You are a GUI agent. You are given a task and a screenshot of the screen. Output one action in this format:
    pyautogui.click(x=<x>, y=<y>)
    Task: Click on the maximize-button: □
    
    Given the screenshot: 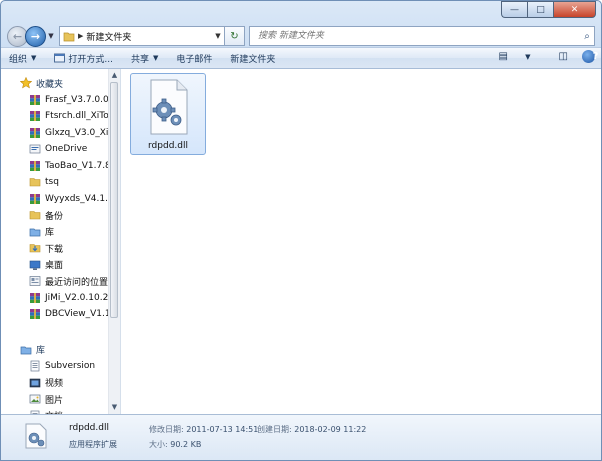 What is the action you would take?
    pyautogui.click(x=540, y=9)
    